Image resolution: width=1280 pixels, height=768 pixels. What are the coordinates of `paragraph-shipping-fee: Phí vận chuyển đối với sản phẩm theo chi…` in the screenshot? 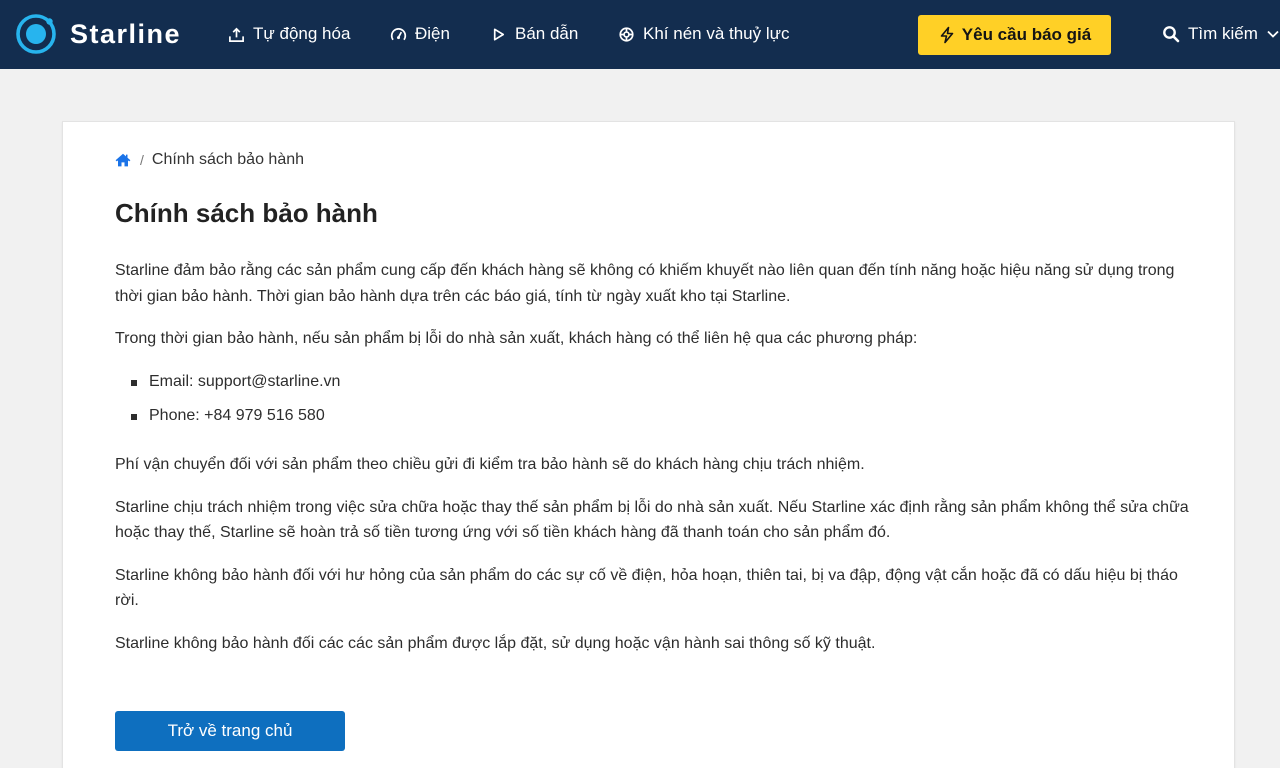 It's located at (490, 464).